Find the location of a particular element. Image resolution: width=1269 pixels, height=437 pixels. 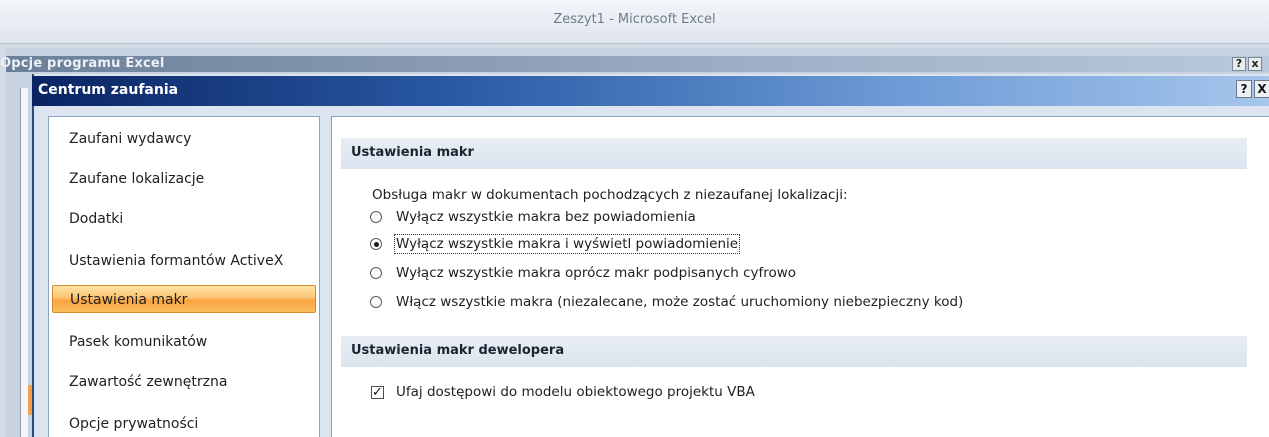

nav-item-activex-settings: Ustawienia formantów ActiveX is located at coordinates (191, 261).